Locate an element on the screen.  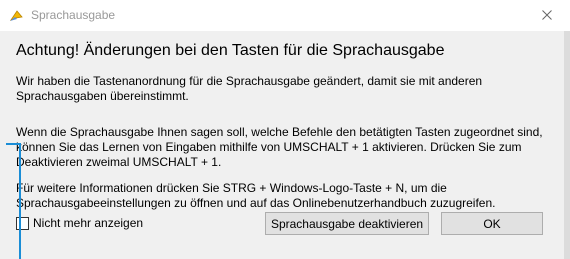
close-icon is located at coordinates (547, 16).